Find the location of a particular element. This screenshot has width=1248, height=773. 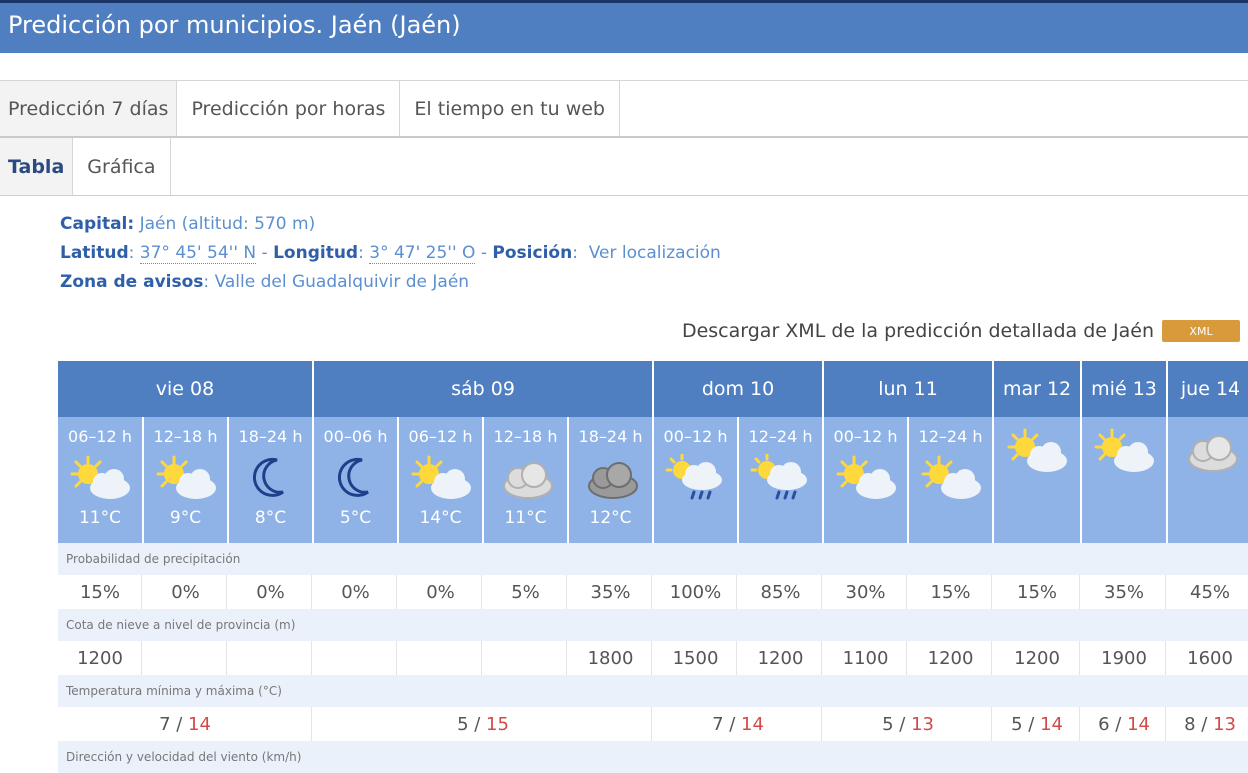

period-temperature: 12°C is located at coordinates (610, 518).